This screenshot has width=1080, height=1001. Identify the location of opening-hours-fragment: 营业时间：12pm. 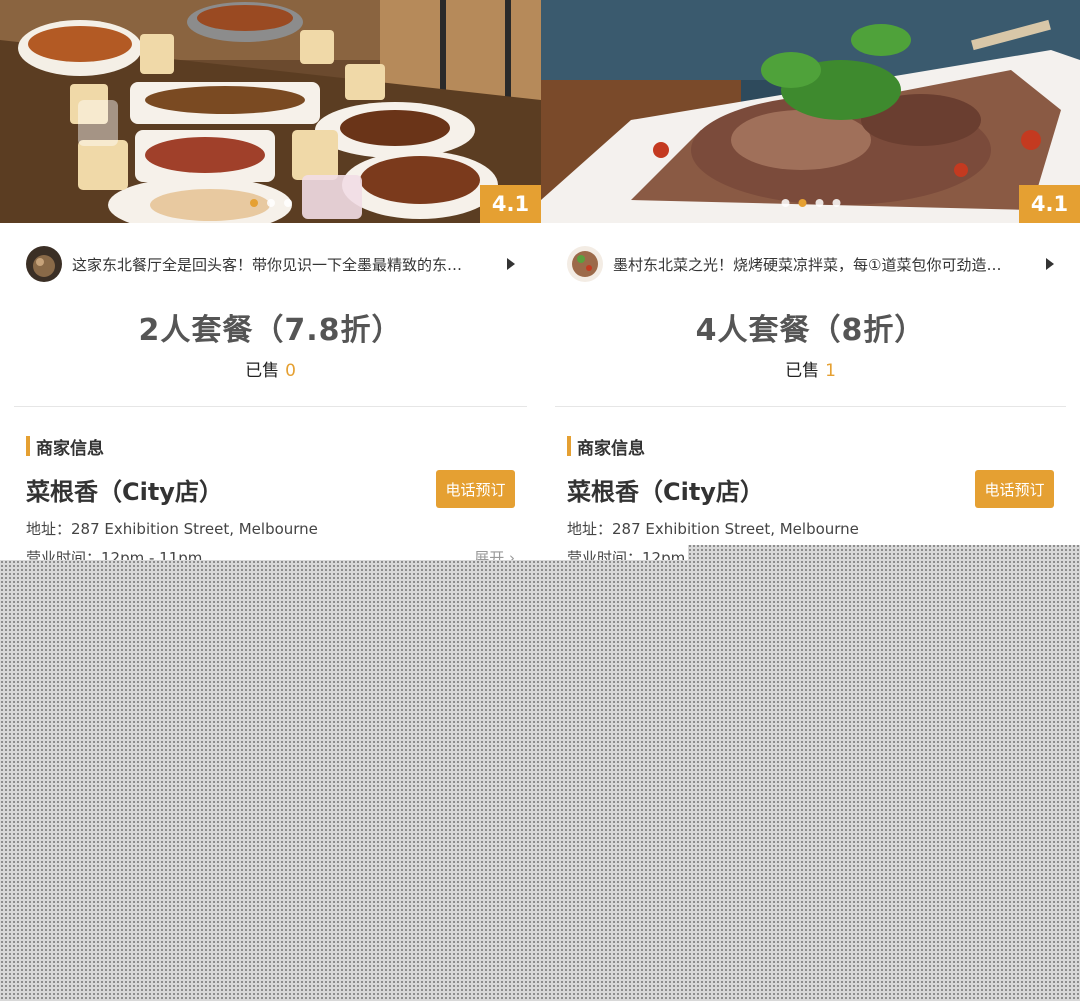
(614, 552).